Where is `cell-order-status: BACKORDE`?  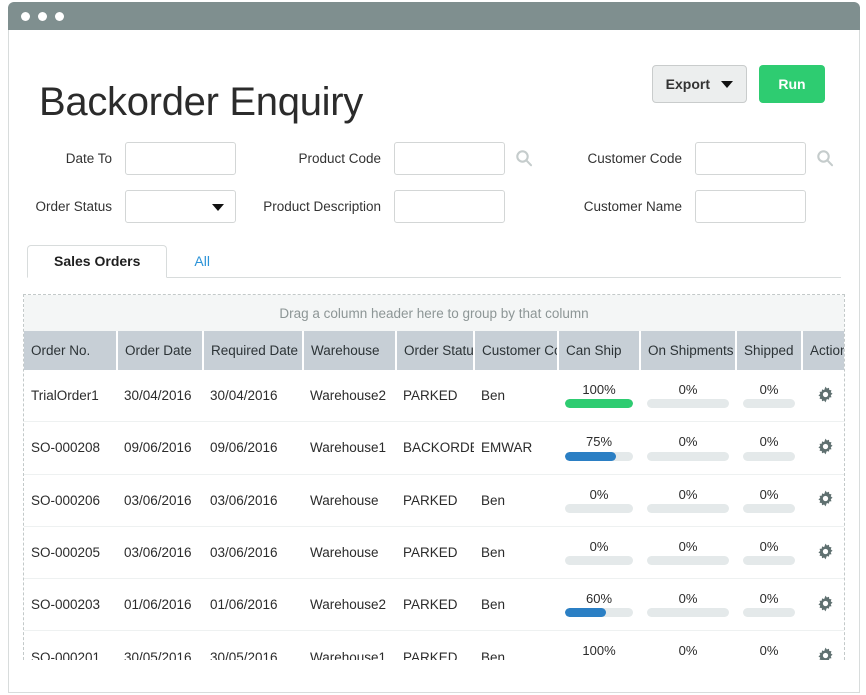 cell-order-status: BACKORDE is located at coordinates (435, 448).